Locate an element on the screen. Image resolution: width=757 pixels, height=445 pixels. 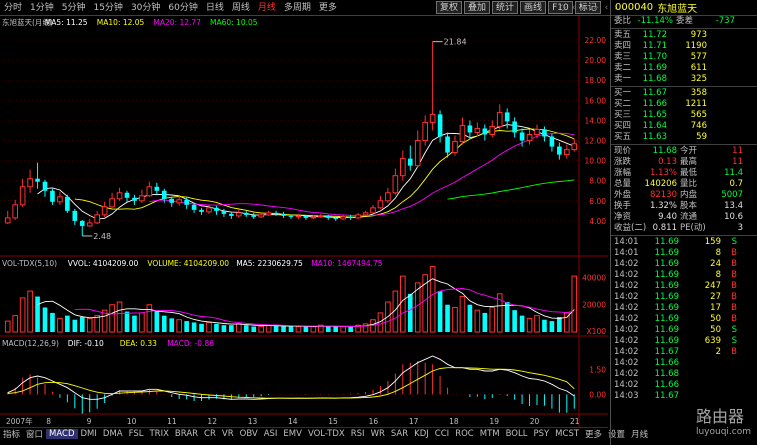
indicator-tab: VR is located at coordinates (228, 434).